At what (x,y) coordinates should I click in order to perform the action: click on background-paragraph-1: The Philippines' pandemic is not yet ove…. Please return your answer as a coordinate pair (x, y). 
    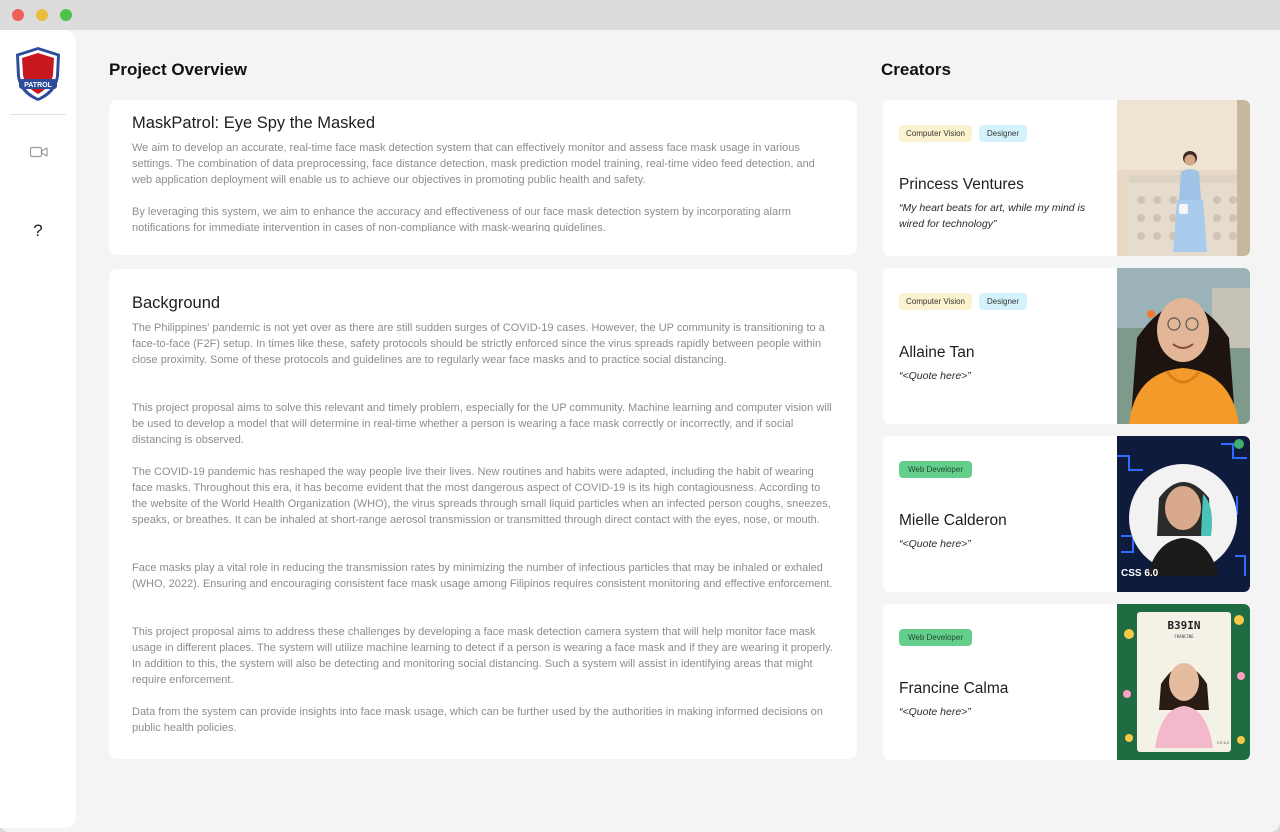
    Looking at the image, I should click on (478, 344).